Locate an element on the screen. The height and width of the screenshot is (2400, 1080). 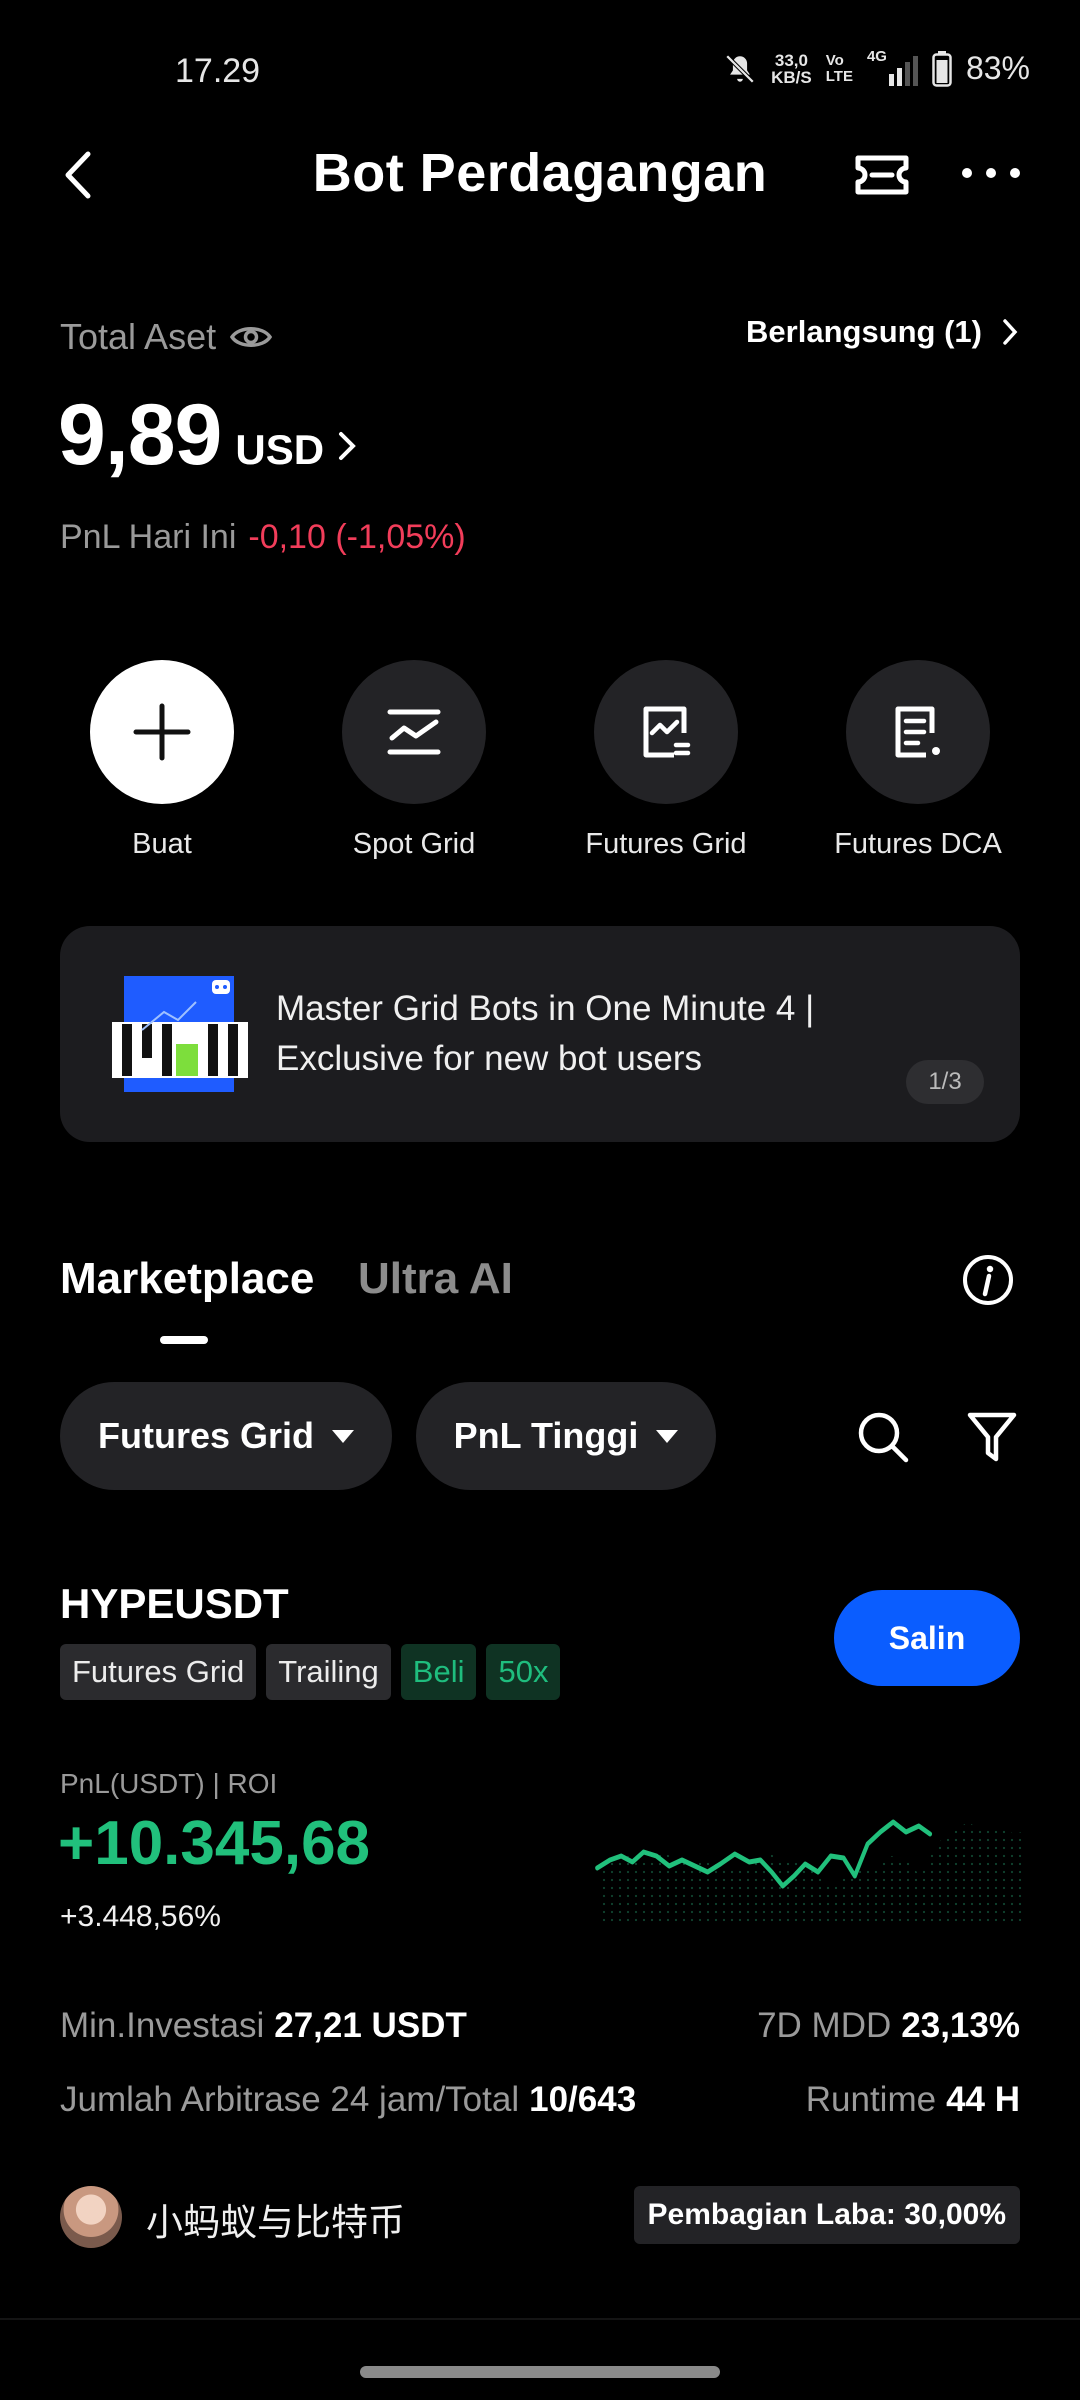
ticket-icon is located at coordinates (882, 175).